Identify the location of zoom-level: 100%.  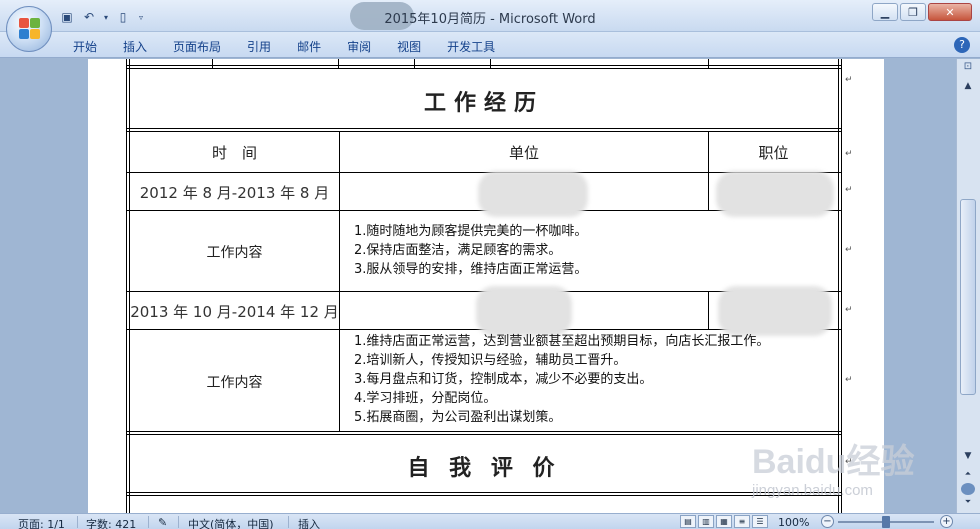
(793, 522).